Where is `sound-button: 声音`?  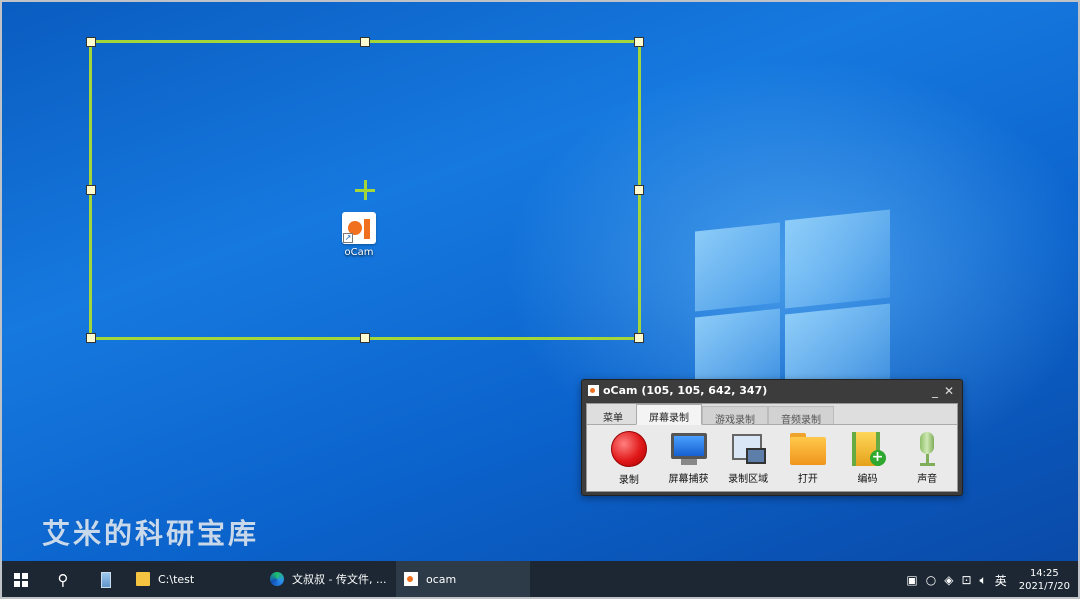 sound-button: 声音 is located at coordinates (927, 458).